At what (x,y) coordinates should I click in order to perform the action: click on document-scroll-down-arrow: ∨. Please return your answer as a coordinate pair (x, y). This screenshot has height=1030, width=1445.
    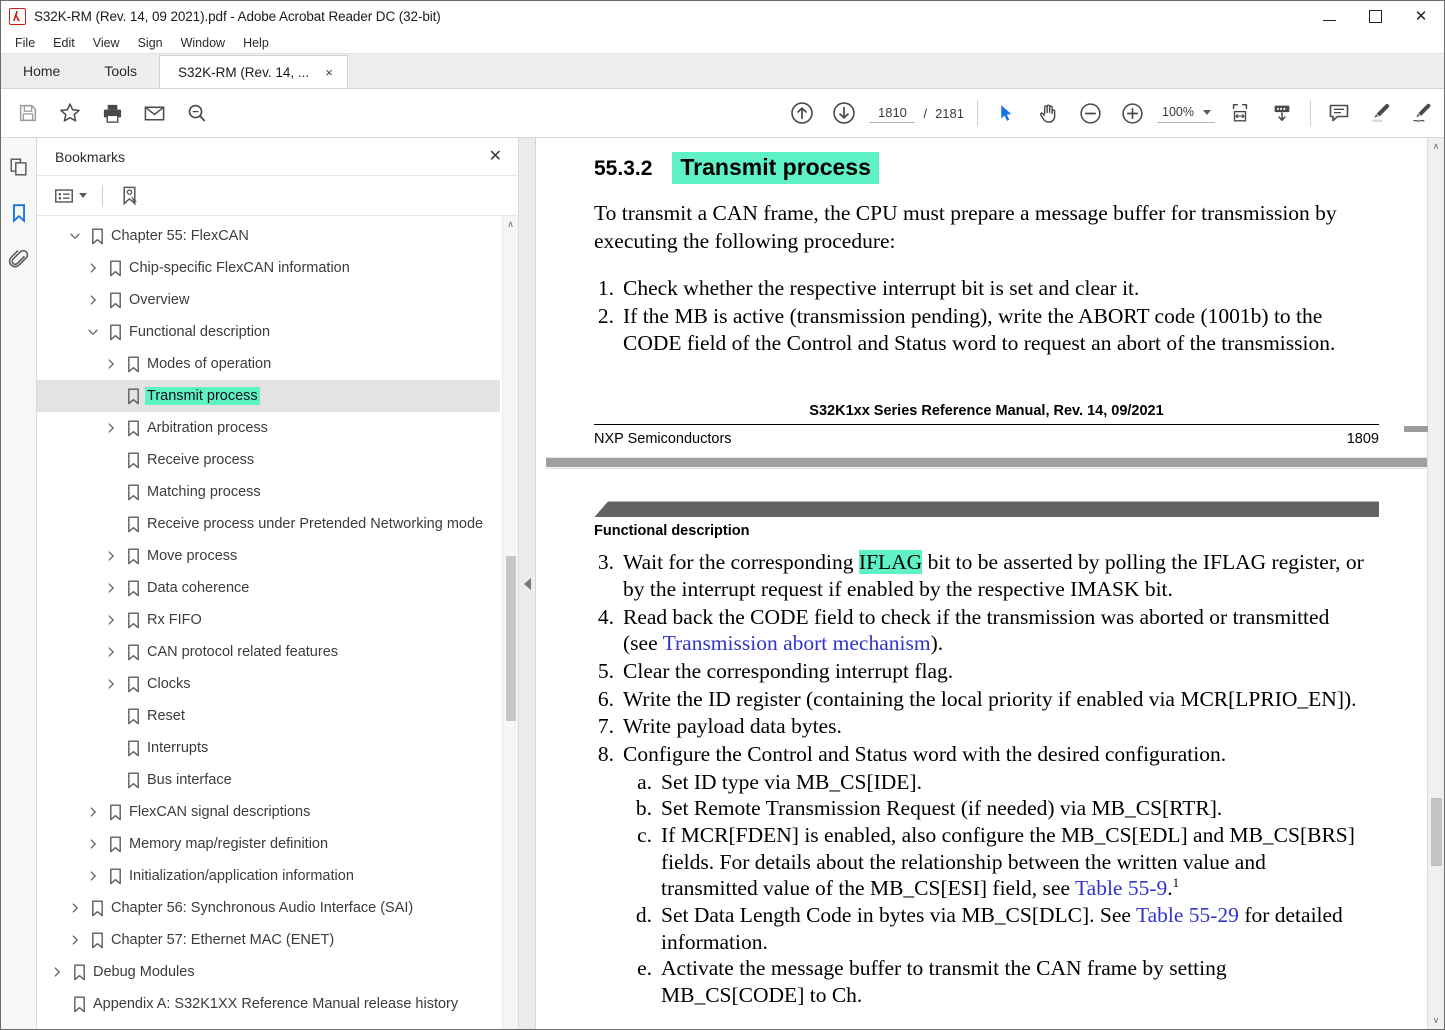
    Looking at the image, I should click on (1436, 1020).